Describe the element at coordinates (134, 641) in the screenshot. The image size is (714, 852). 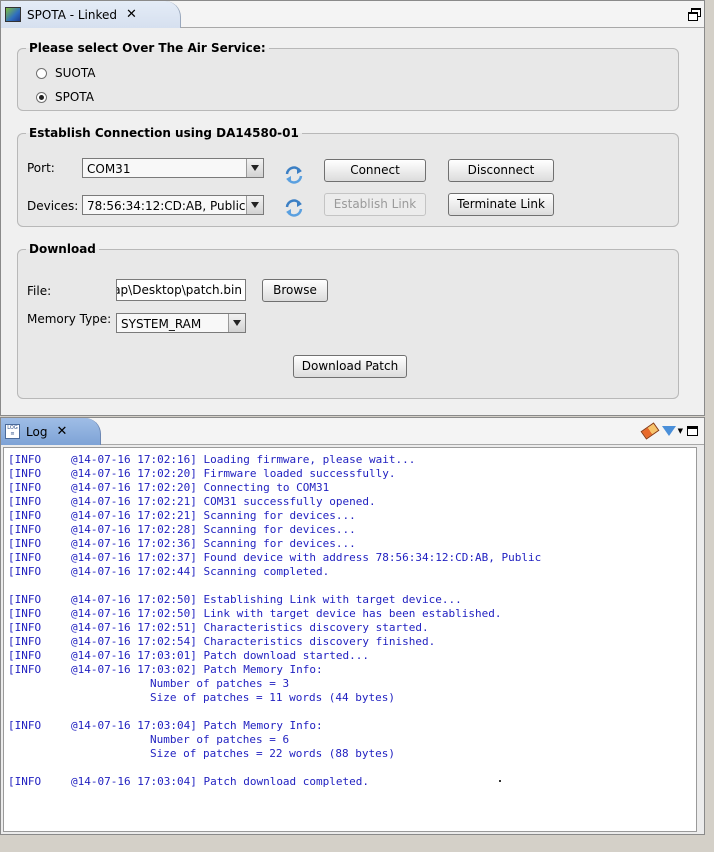
I see `log-timestamp: @14-07-16 17:02:54]` at that location.